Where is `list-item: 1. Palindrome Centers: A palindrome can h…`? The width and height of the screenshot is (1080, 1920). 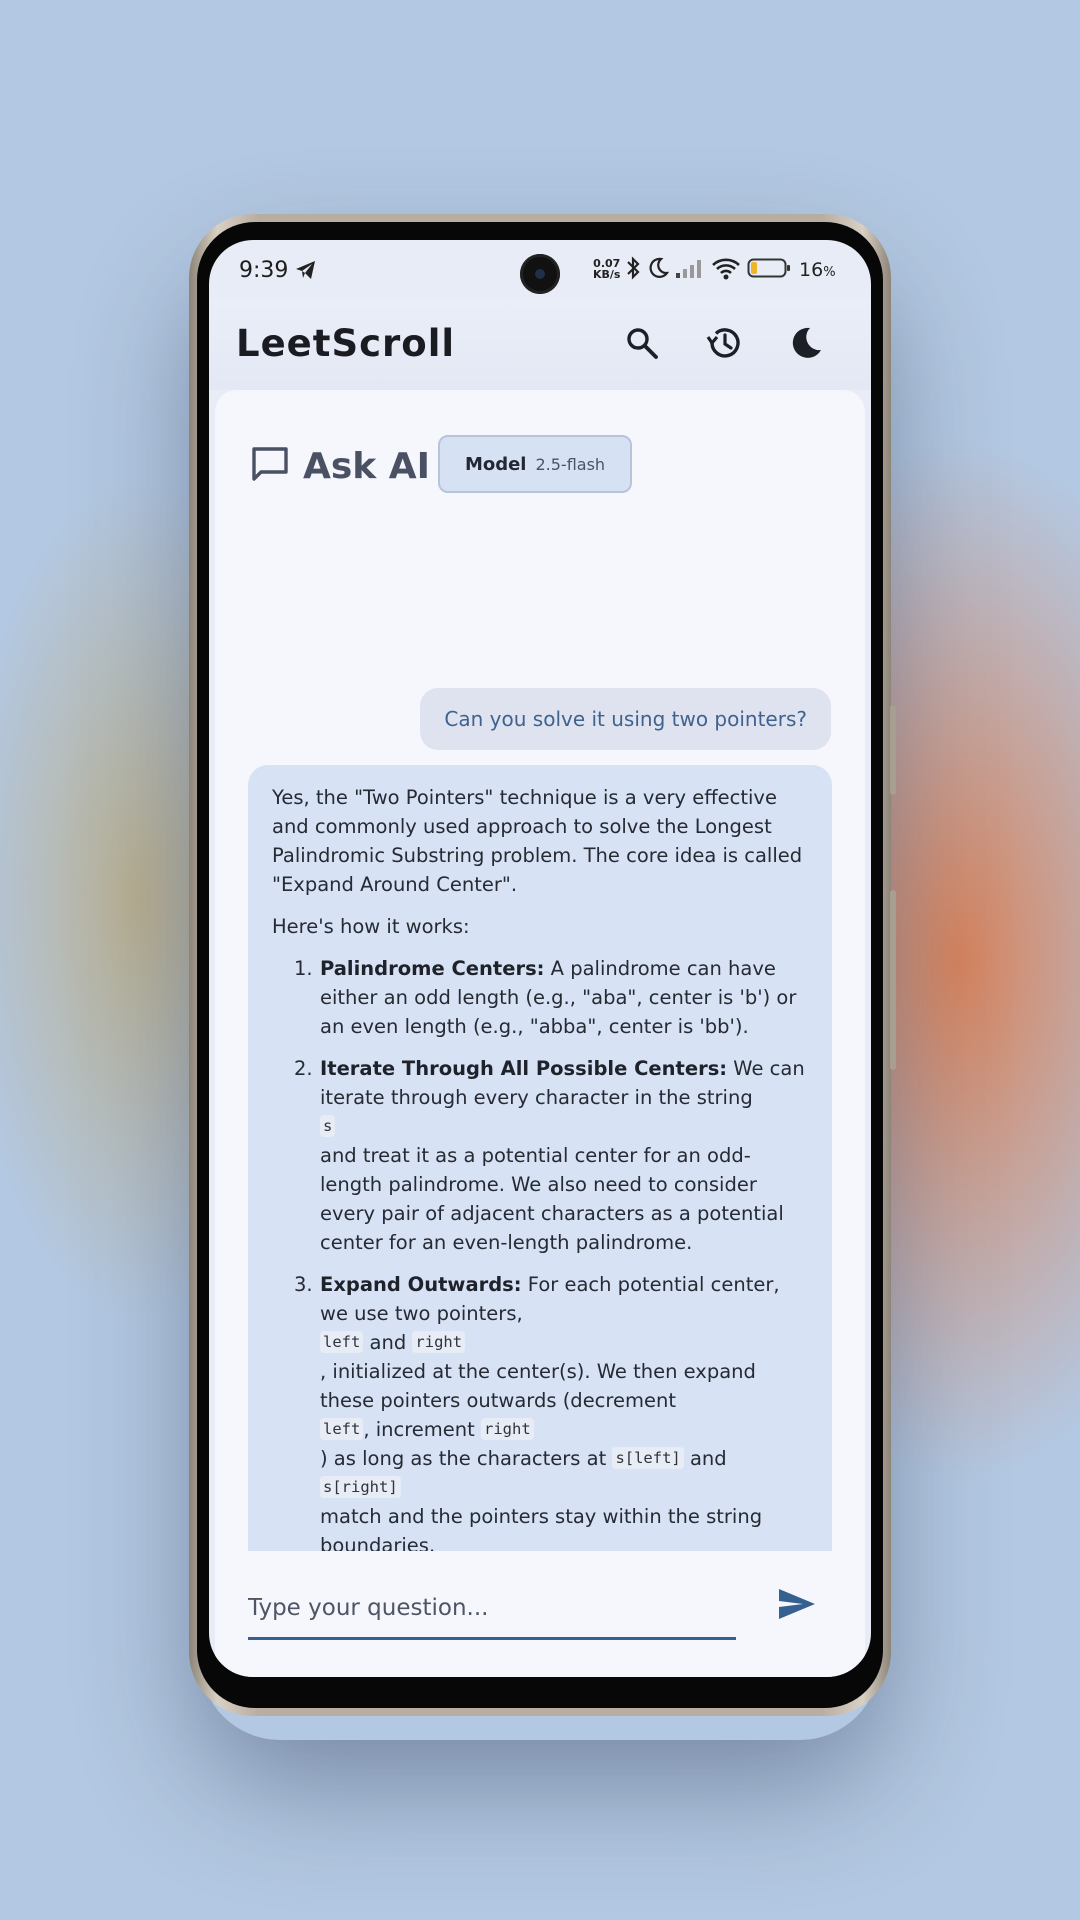 list-item: 1. Palindrome Centers: A palindrome can h… is located at coordinates (540, 997).